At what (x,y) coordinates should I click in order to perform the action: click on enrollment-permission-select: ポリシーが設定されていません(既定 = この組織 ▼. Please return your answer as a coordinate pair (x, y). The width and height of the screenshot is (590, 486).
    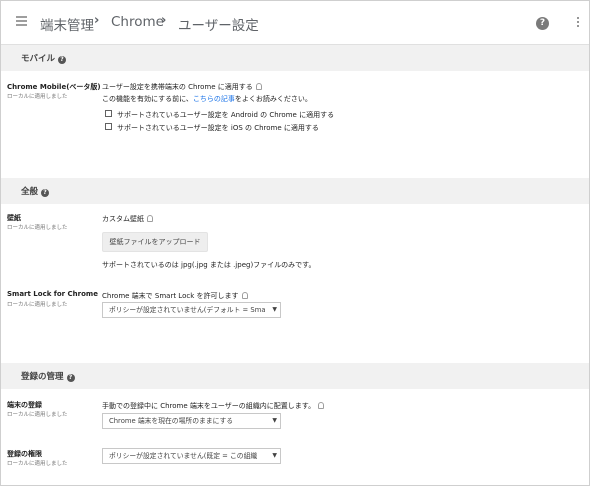
    Looking at the image, I should click on (191, 456).